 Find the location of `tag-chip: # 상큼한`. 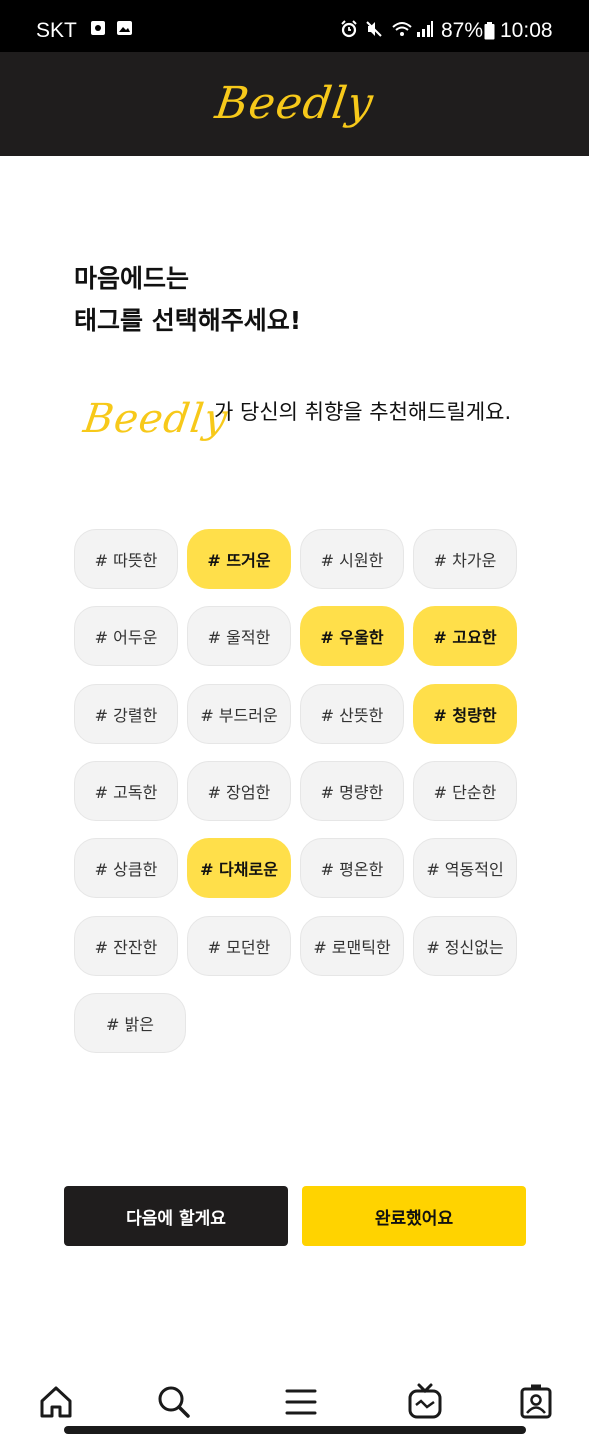

tag-chip: # 상큼한 is located at coordinates (126, 868).